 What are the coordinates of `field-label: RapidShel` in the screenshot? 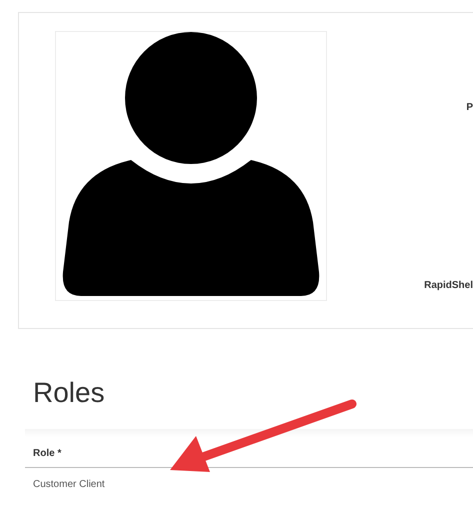 It's located at (448, 285).